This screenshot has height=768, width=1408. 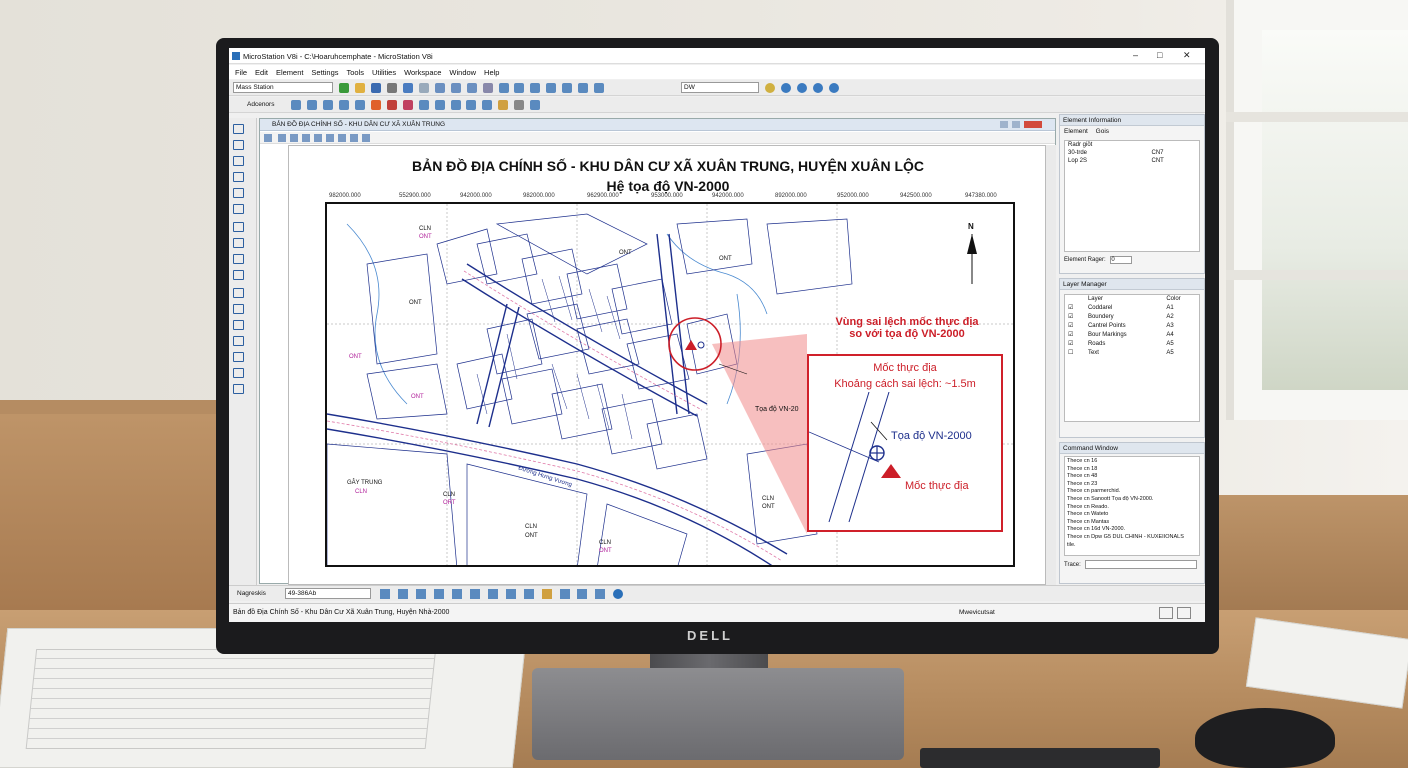 I want to click on view-vertical-scrollbar, so click(x=1051, y=365).